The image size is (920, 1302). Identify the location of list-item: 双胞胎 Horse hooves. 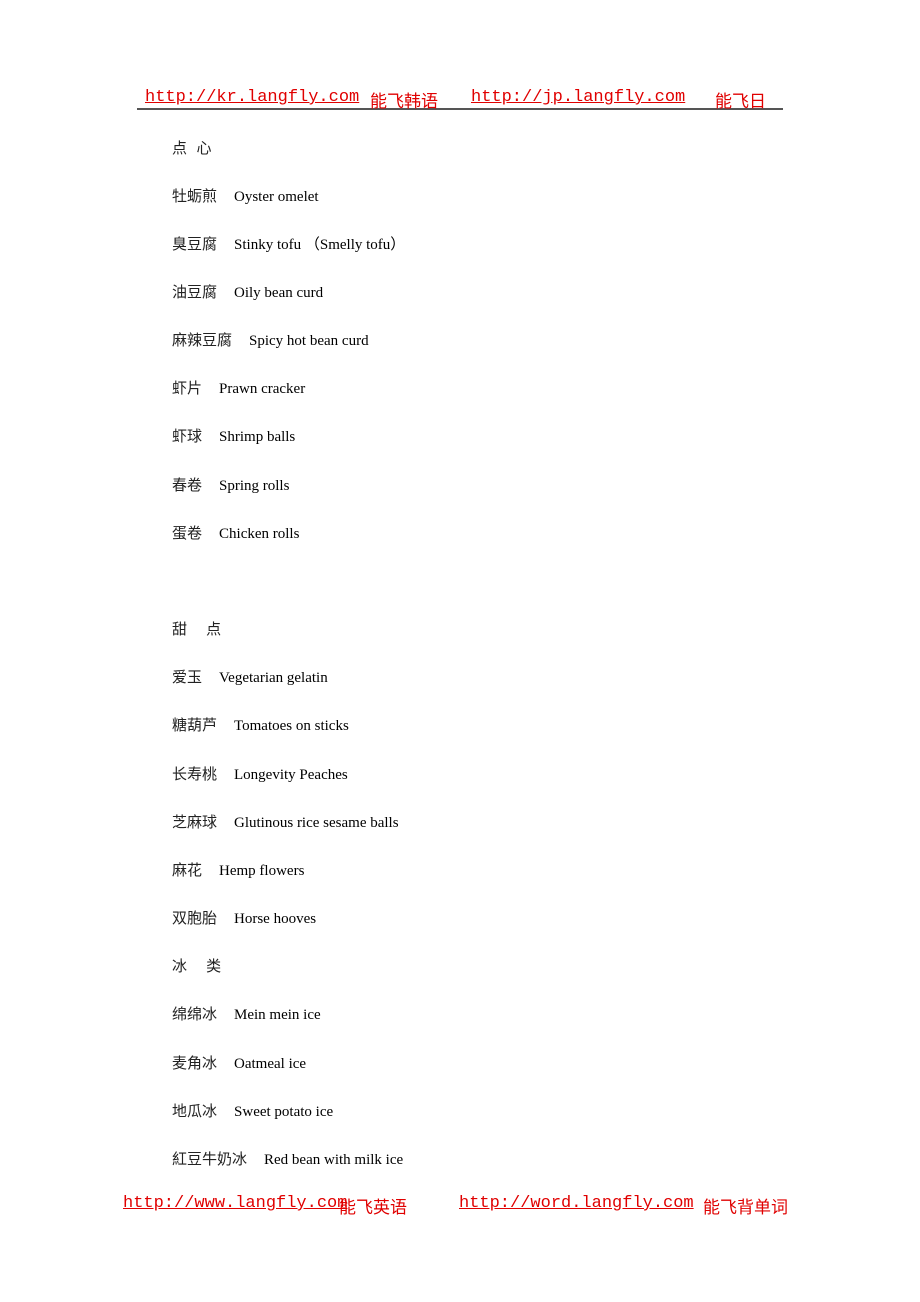
(244, 918).